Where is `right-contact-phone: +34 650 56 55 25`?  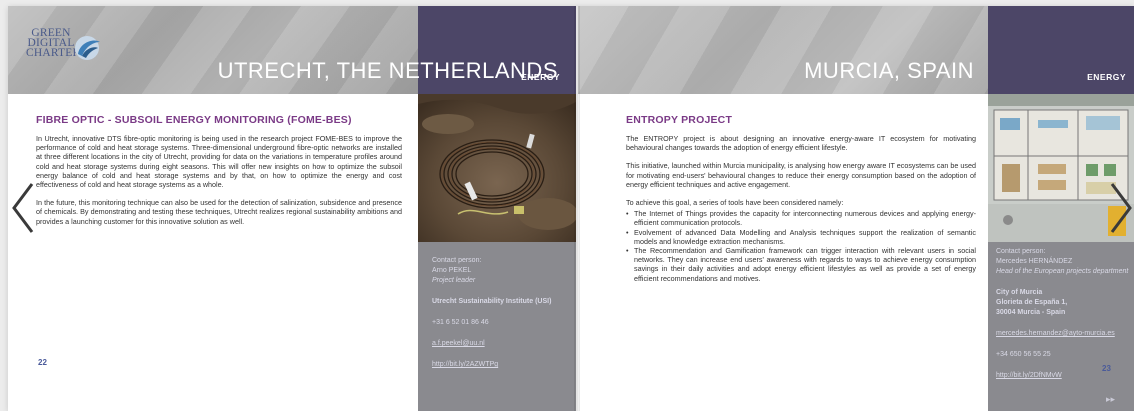 right-contact-phone: +34 650 56 55 25 is located at coordinates (1023, 354).